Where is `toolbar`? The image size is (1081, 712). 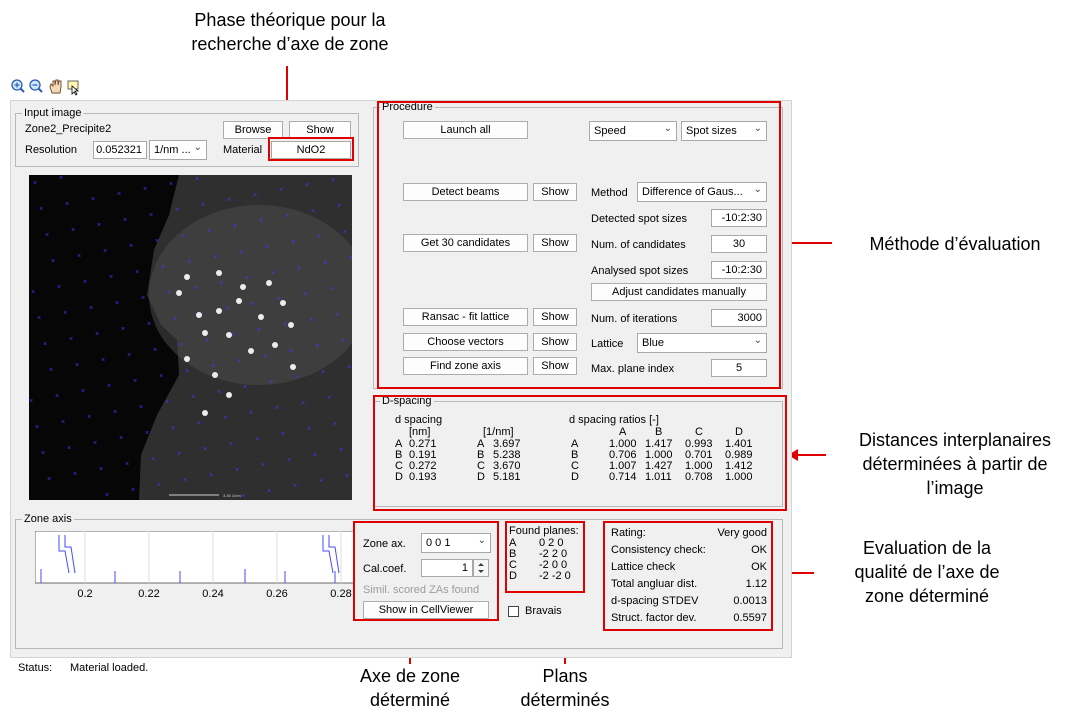 toolbar is located at coordinates (55, 87).